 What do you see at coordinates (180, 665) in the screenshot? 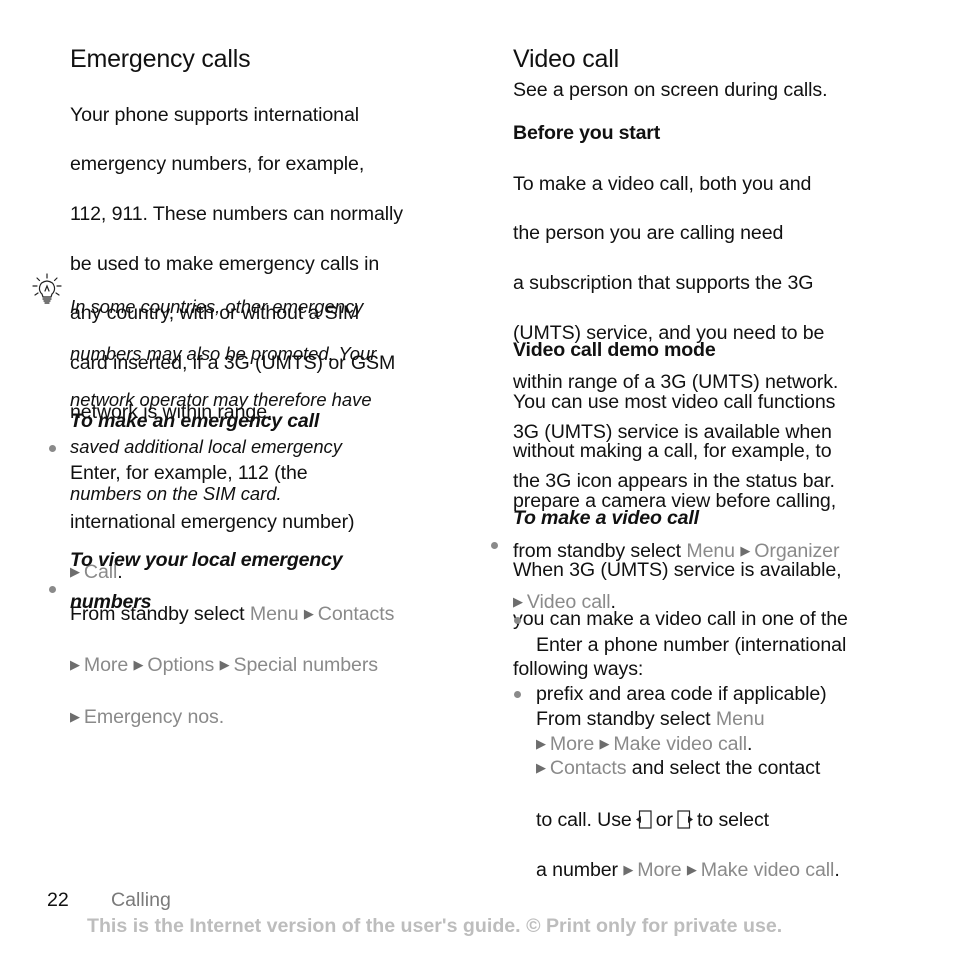
I see `menu-item-options: Options` at bounding box center [180, 665].